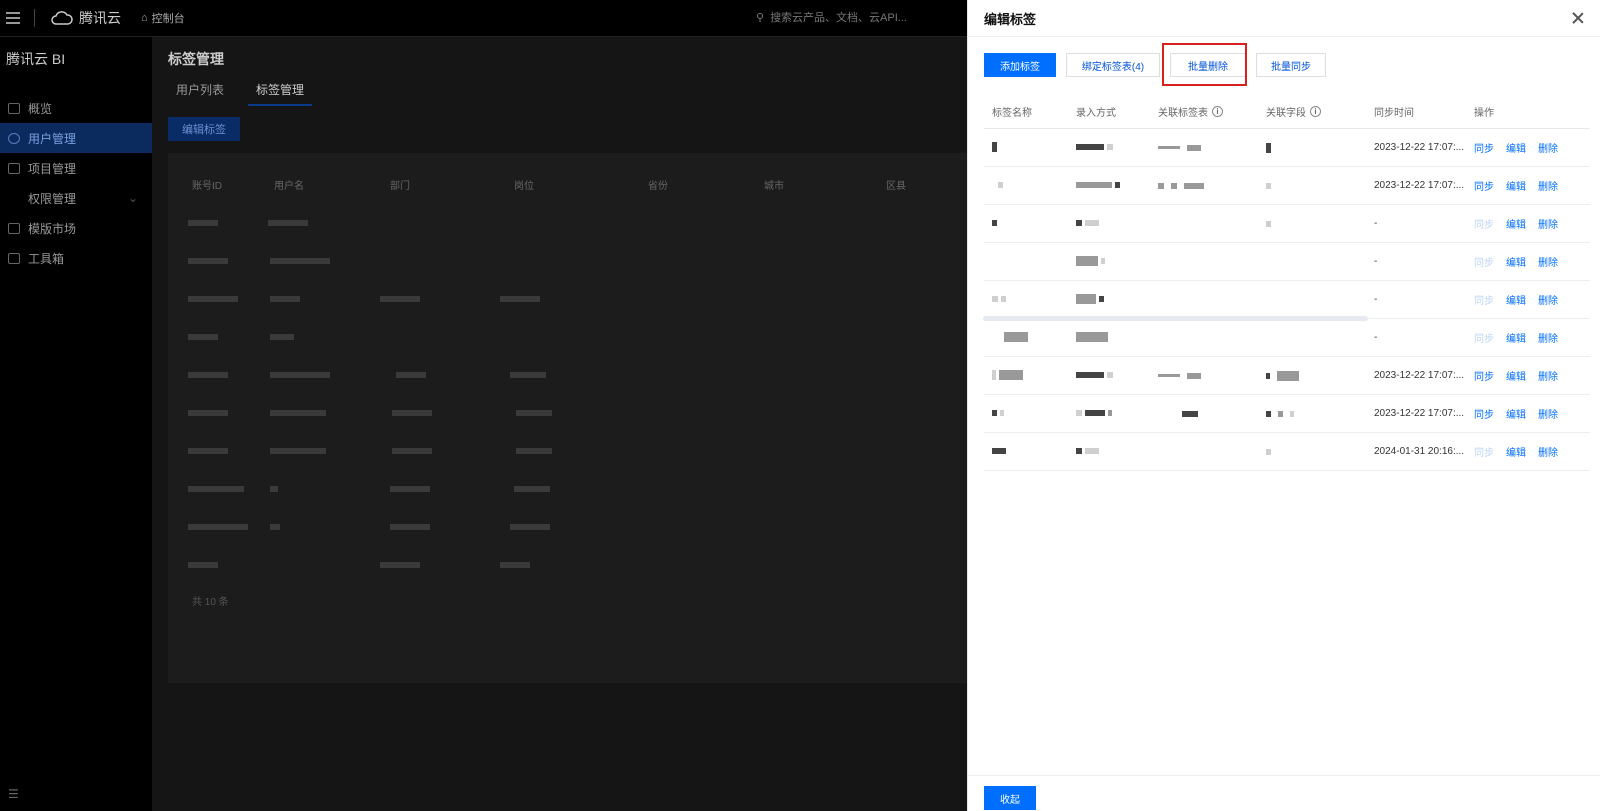 This screenshot has height=811, width=1600. What do you see at coordinates (1578, 18) in the screenshot?
I see `close-icon` at bounding box center [1578, 18].